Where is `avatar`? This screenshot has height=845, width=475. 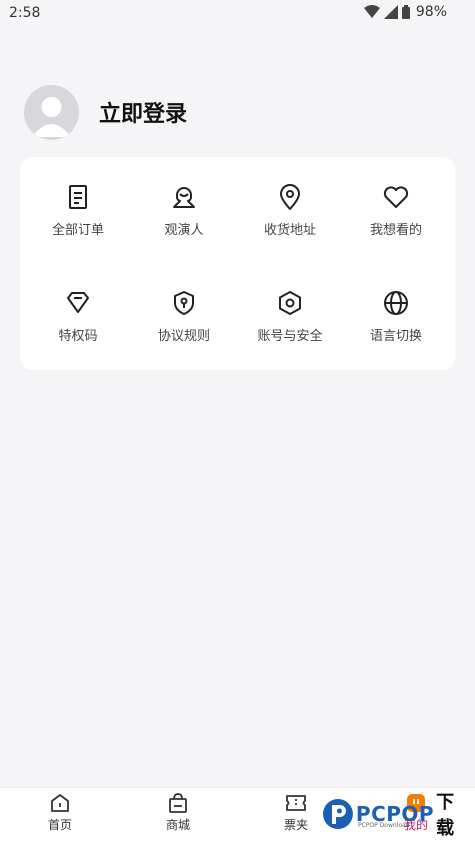 avatar is located at coordinates (51, 112).